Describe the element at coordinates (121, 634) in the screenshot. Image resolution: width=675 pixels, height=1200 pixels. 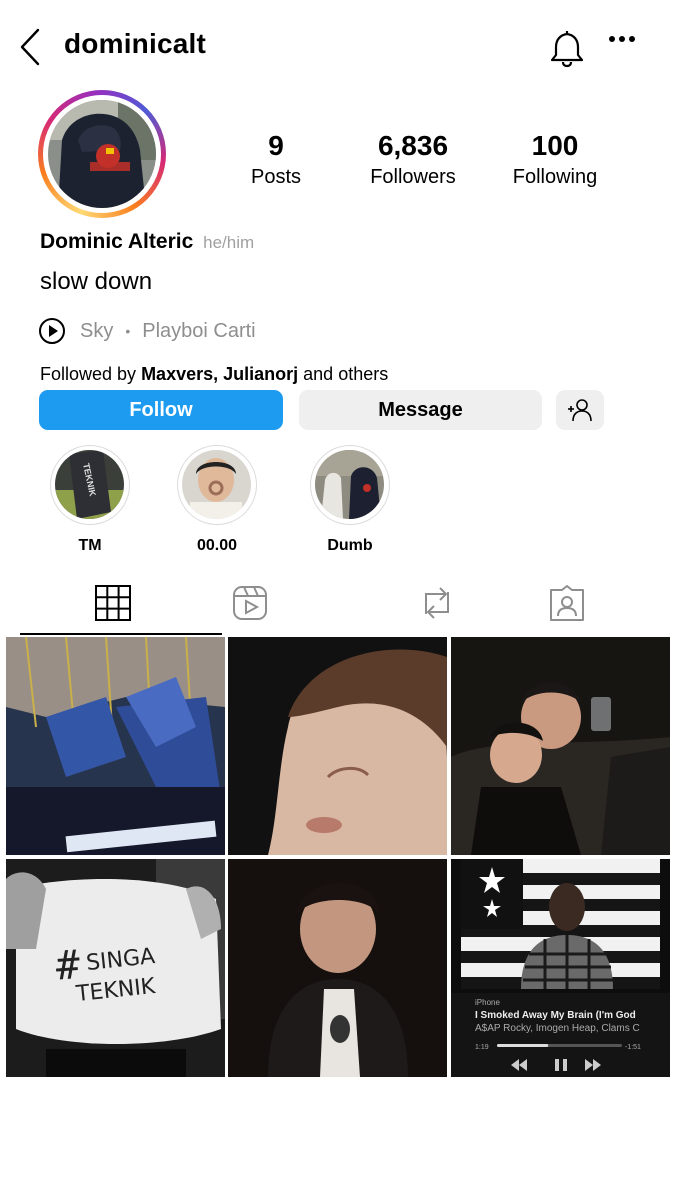
I see `active-tab-indicator` at that location.